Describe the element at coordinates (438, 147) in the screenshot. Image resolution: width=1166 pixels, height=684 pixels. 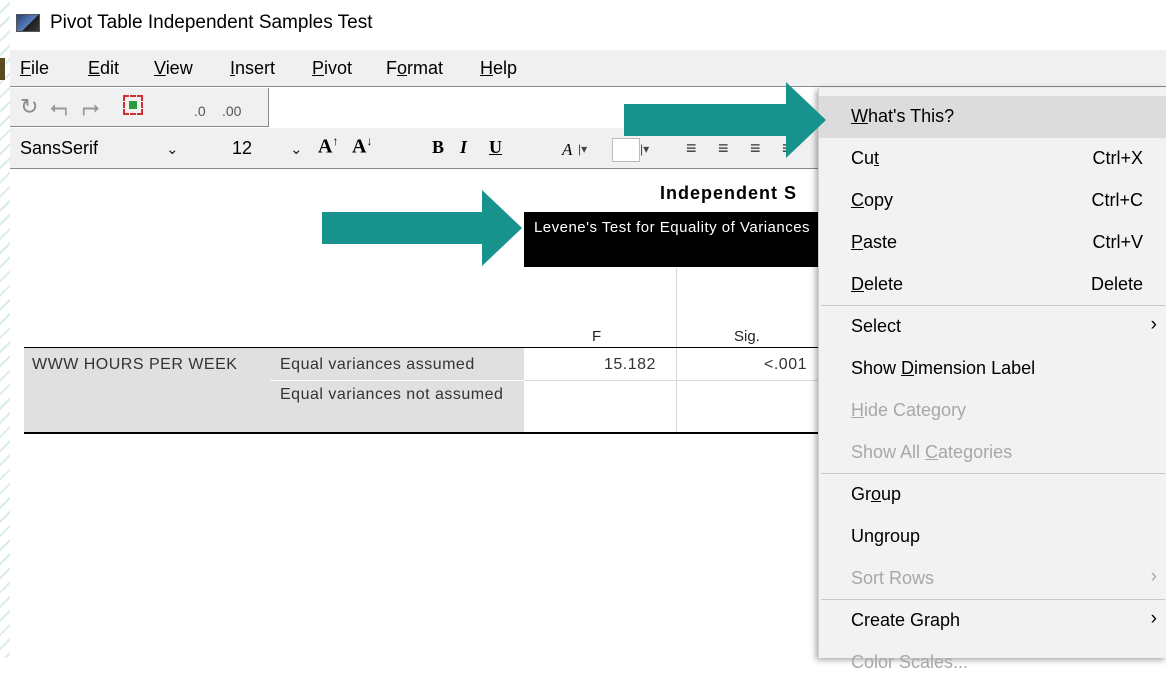
I see `bold-button: B` at that location.